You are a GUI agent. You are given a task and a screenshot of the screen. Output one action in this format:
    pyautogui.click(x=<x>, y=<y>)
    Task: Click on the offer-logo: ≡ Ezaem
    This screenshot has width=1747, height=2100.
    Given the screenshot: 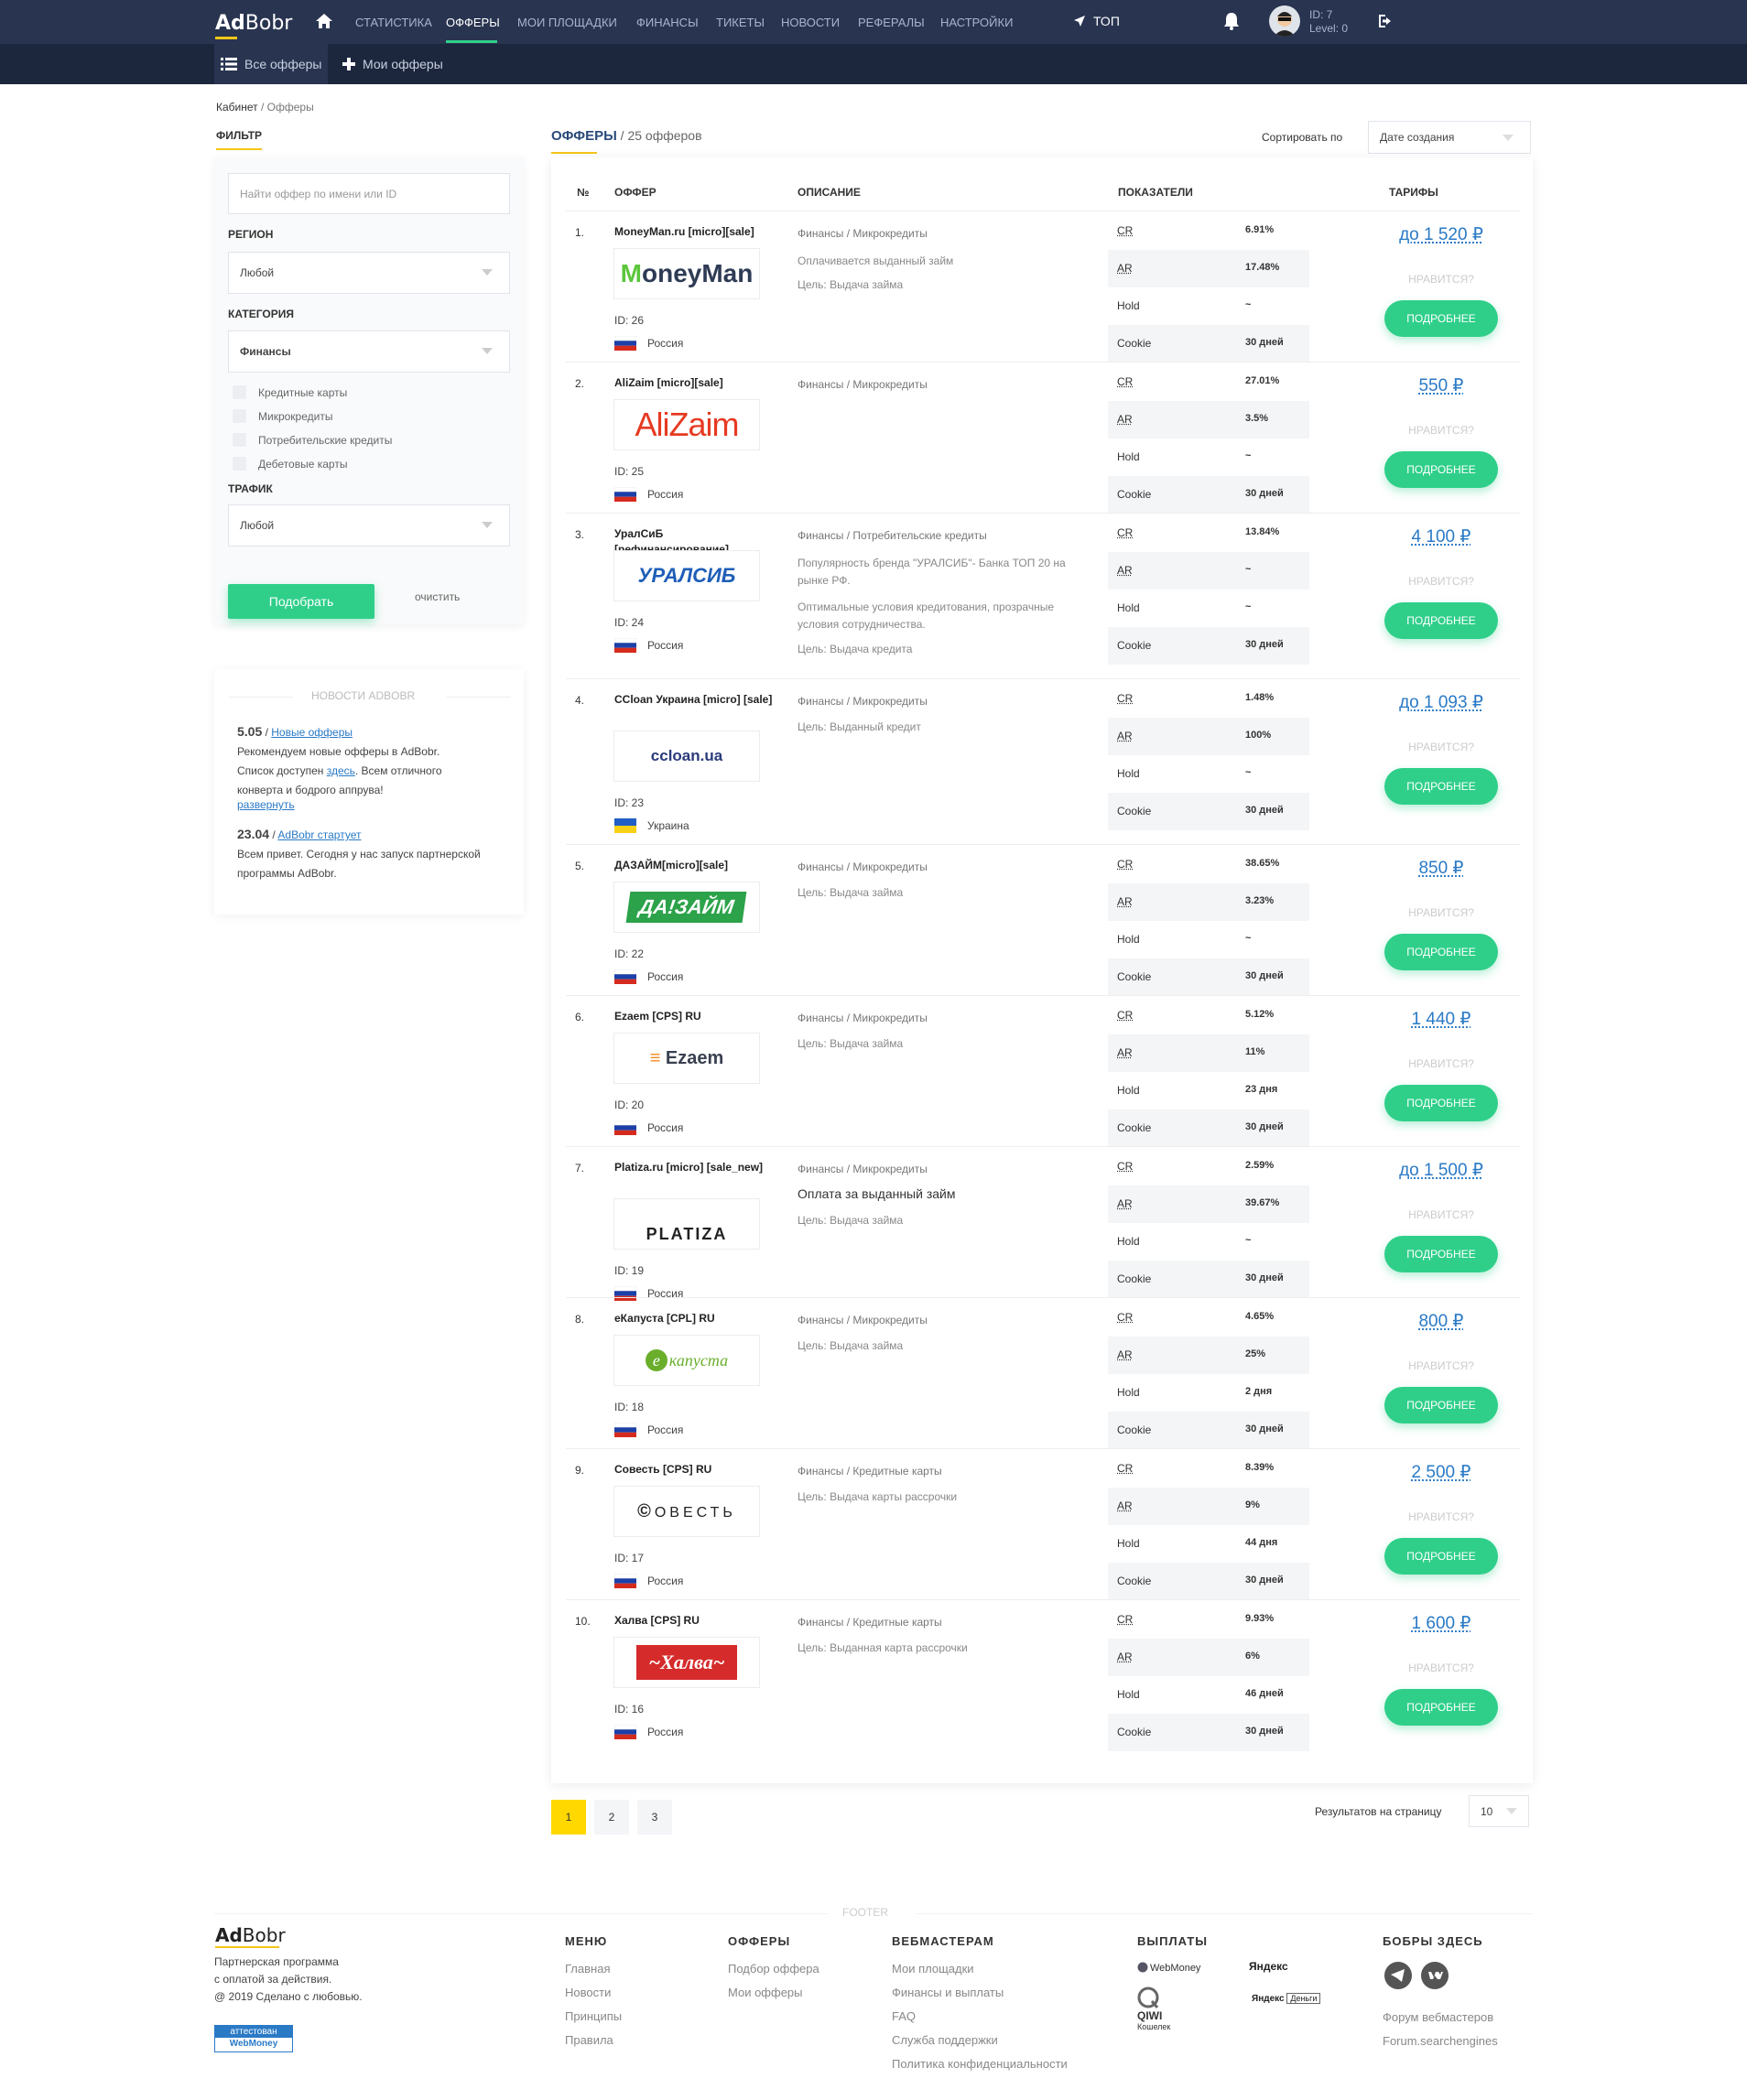 What is the action you would take?
    pyautogui.click(x=686, y=1058)
    